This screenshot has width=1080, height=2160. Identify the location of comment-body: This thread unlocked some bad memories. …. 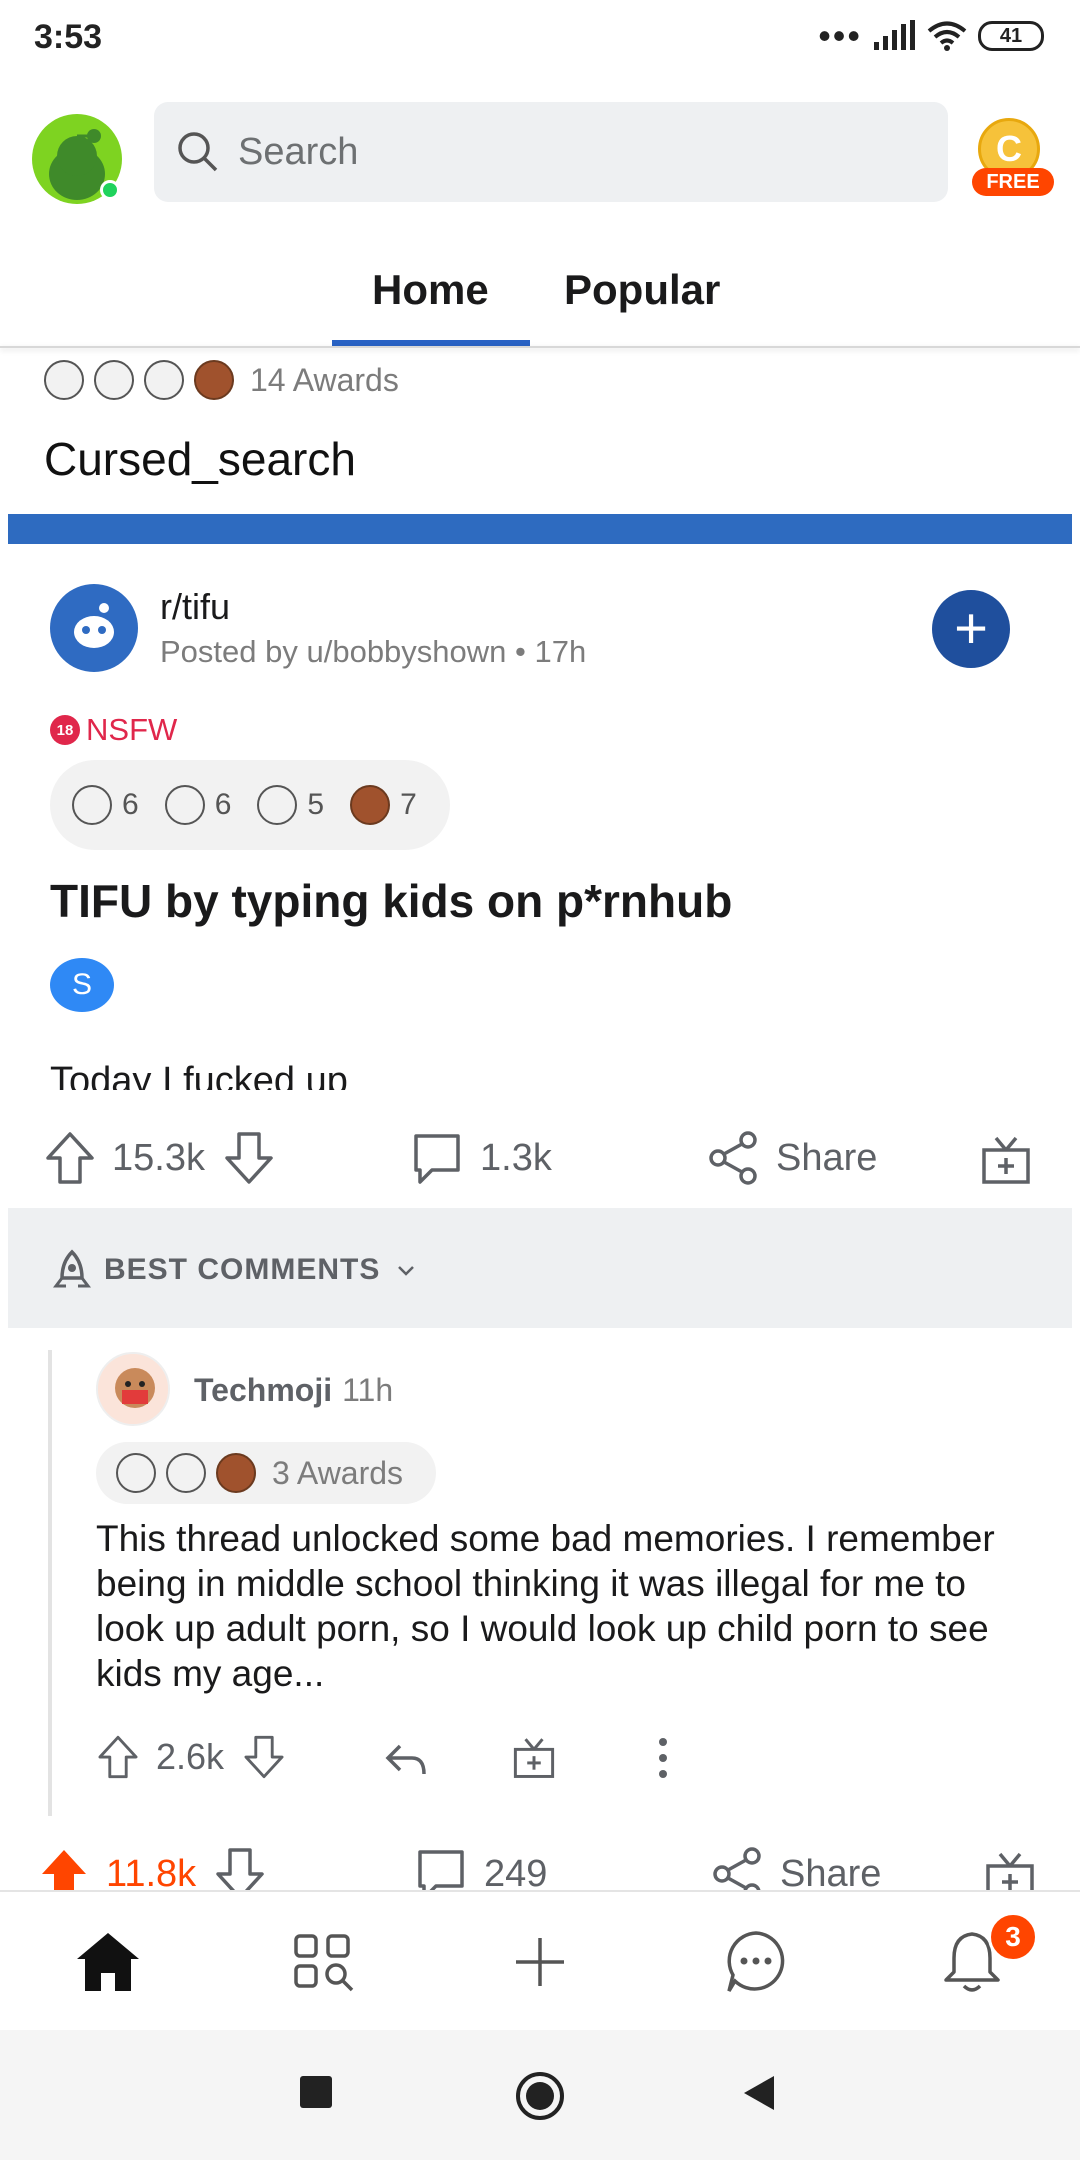
(566, 1606).